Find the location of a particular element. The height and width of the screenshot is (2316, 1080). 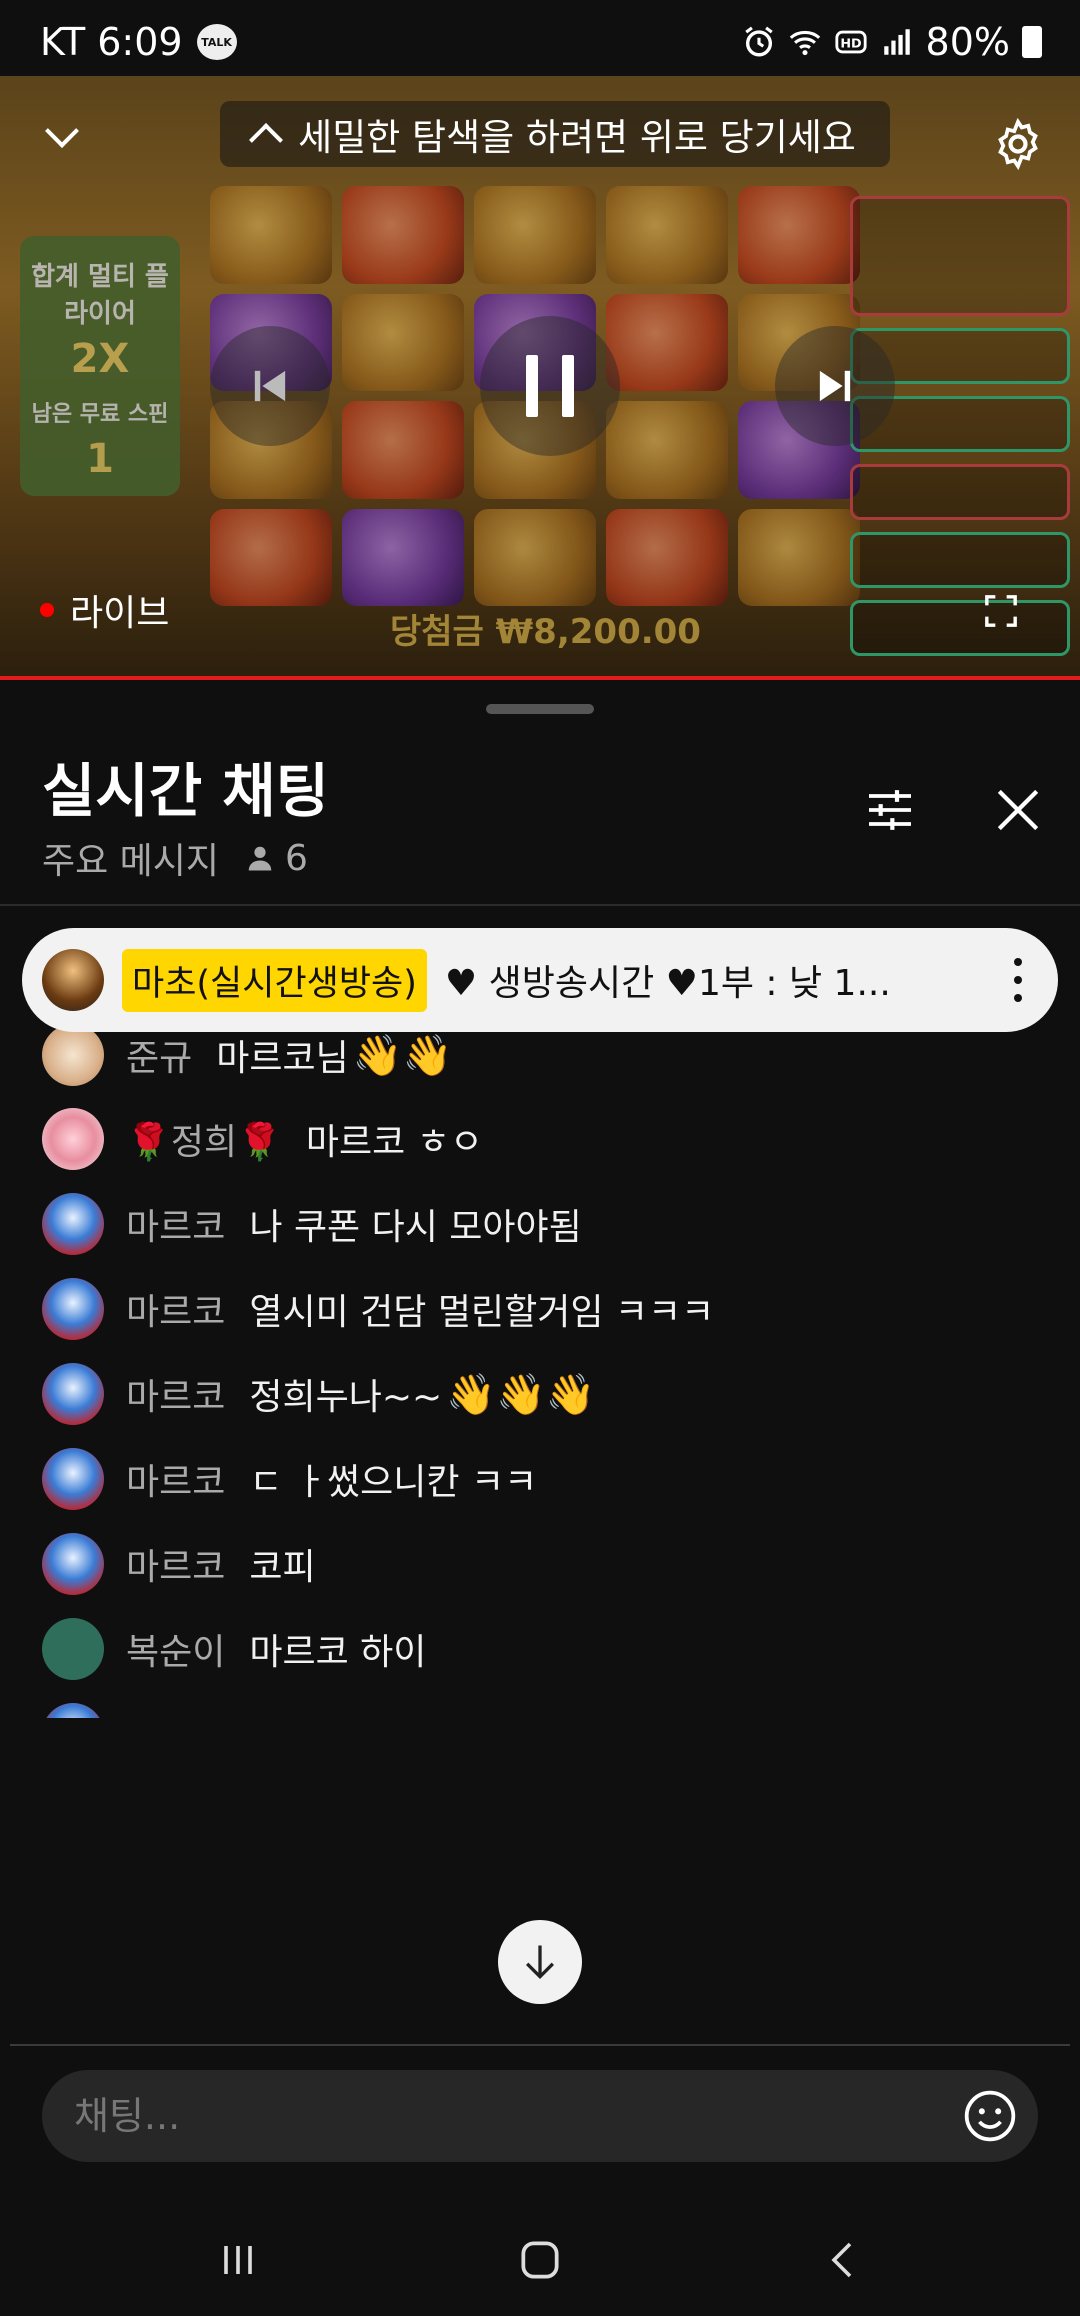

next-button is located at coordinates (835, 386).